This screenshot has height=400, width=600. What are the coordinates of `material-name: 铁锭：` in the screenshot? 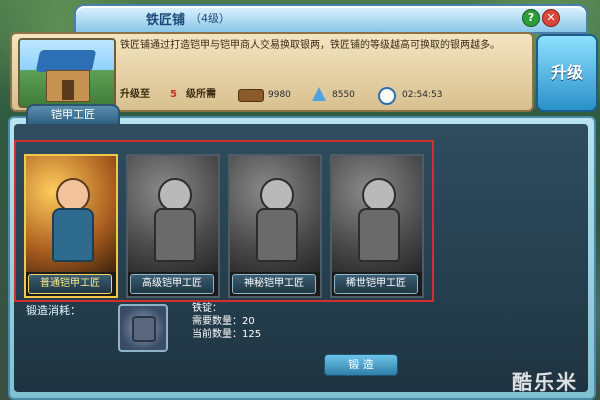 It's located at (207, 308).